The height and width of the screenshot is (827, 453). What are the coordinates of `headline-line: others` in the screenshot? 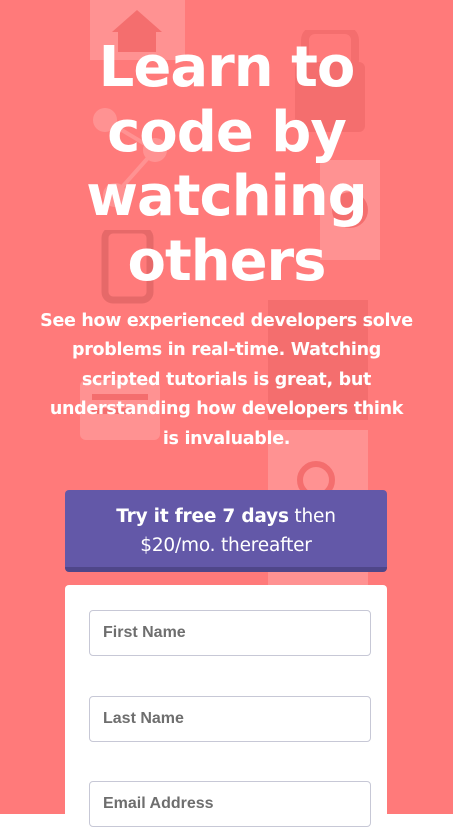 It's located at (226, 261).